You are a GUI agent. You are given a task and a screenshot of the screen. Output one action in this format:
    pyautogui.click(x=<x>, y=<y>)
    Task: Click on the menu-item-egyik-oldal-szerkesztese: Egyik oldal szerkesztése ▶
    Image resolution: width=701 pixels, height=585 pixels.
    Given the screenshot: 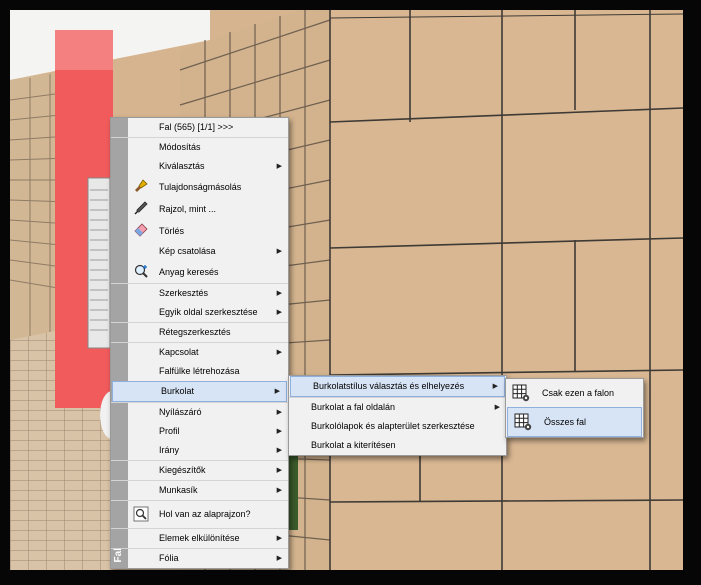 What is the action you would take?
    pyautogui.click(x=199, y=312)
    